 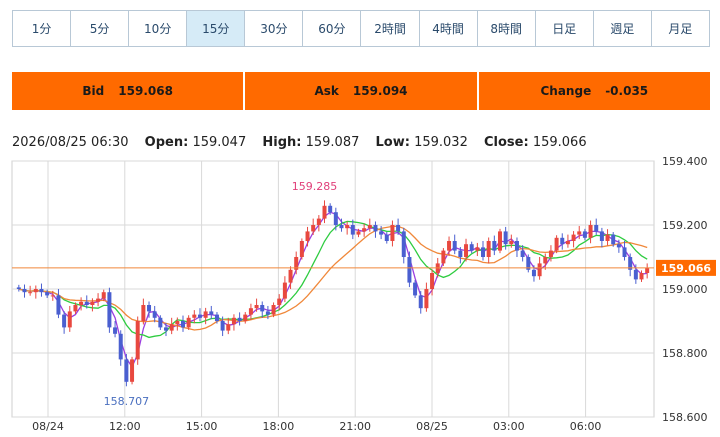 I want to click on timeframe-tab: 月足, so click(x=680, y=28).